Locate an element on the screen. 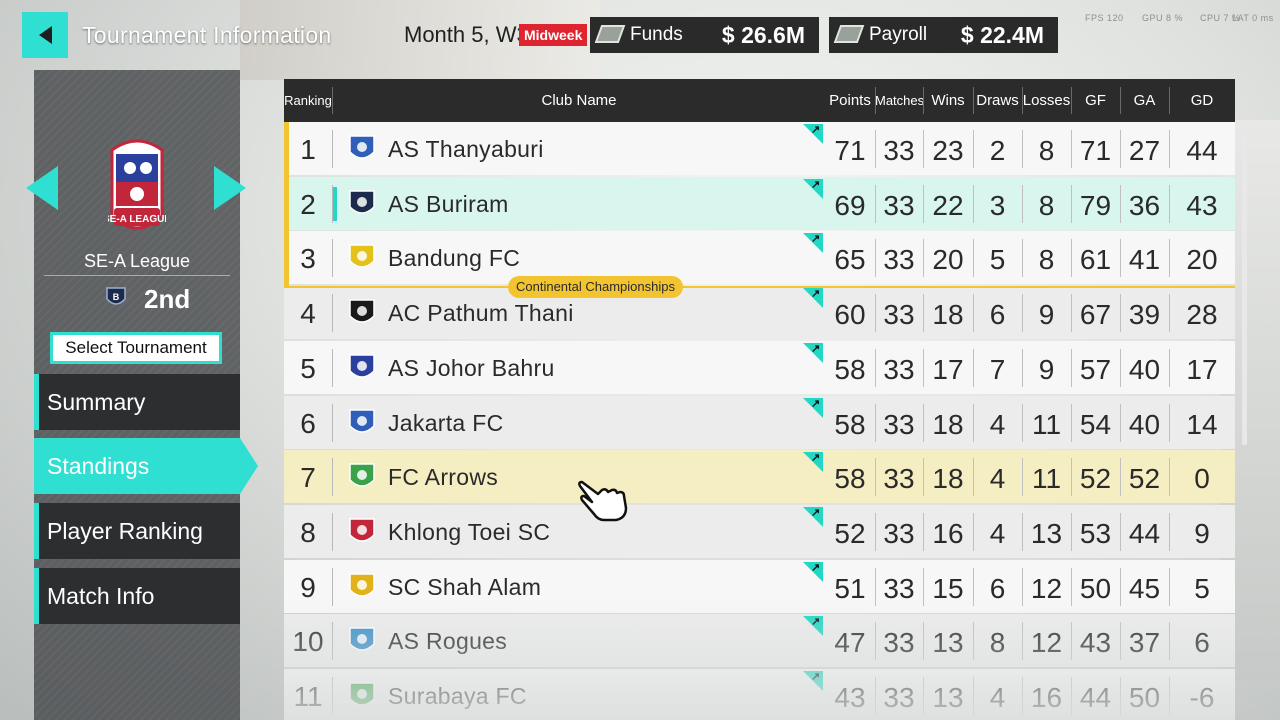  table-row: 8 Khlong Toei SC 52 33 16 4 13 53 44 9 is located at coordinates (759, 531).